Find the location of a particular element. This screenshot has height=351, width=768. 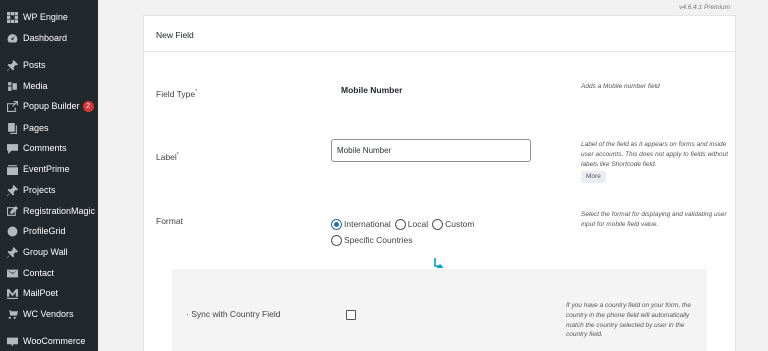

registration-icon is located at coordinates (12, 211).